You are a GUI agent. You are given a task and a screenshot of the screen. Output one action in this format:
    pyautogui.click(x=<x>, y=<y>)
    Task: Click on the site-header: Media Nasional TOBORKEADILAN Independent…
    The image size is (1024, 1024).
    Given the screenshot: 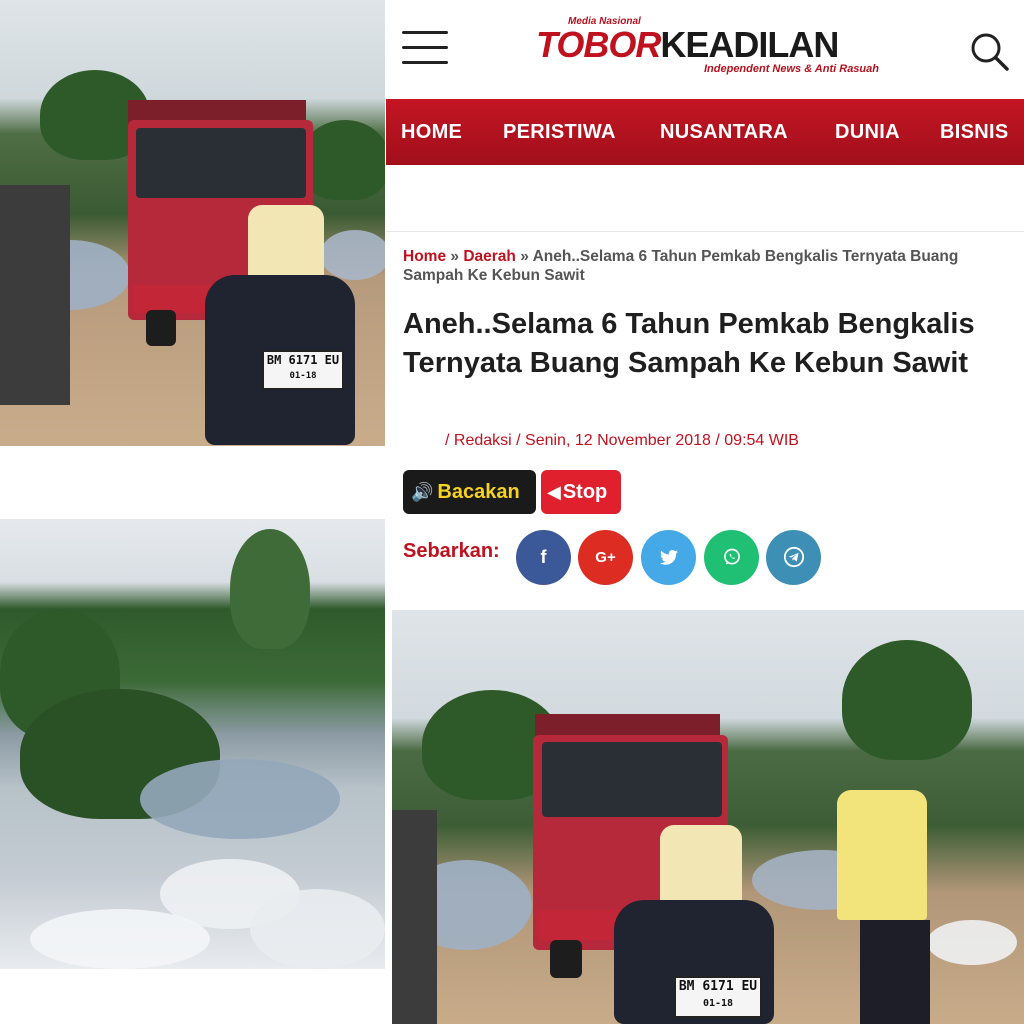 What is the action you would take?
    pyautogui.click(x=705, y=49)
    